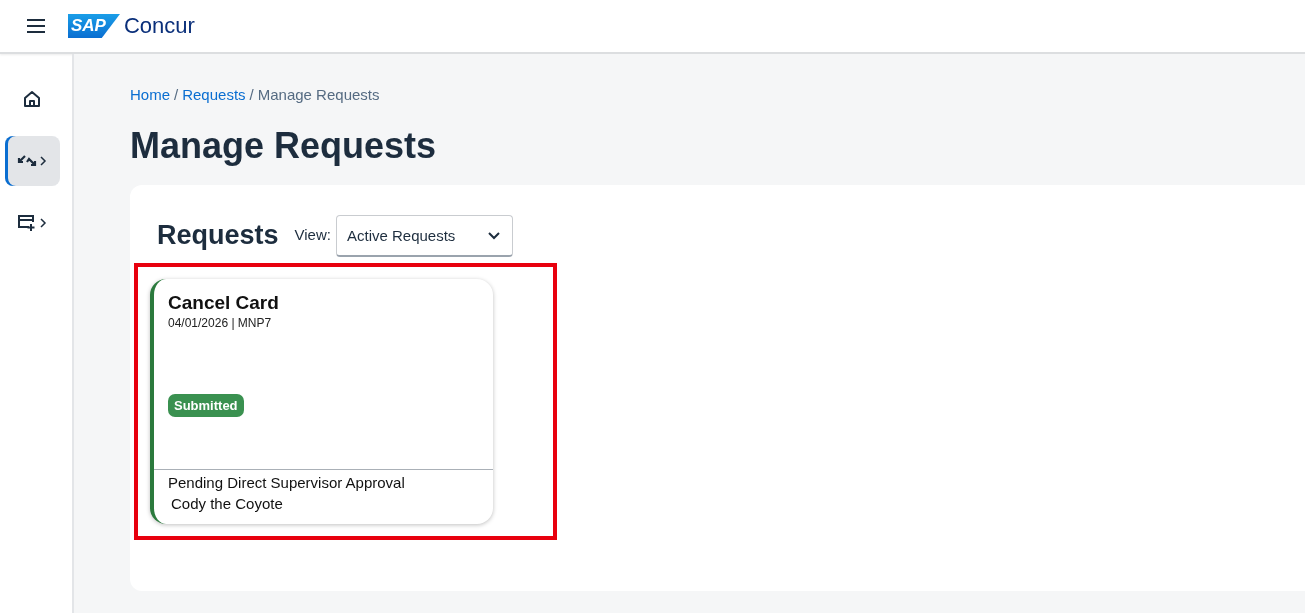 This screenshot has height=613, width=1305. What do you see at coordinates (27, 223) in the screenshot?
I see `card-plus-icon` at bounding box center [27, 223].